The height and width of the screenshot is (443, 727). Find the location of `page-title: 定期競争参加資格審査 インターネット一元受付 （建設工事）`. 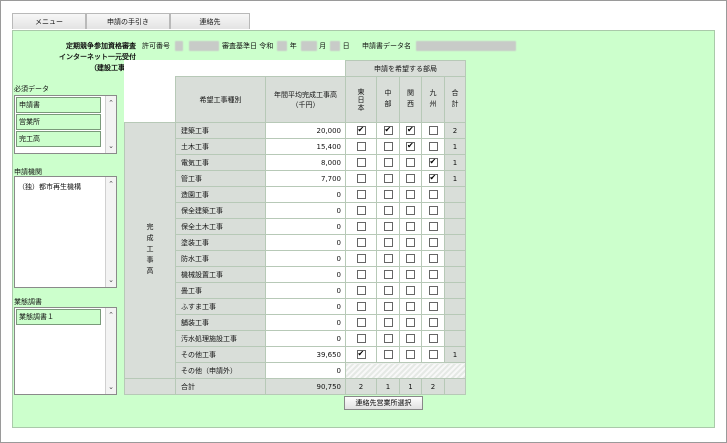

page-title: 定期競争参加資格審査 インターネット一元受付 （建設工事） is located at coordinates (88, 57).